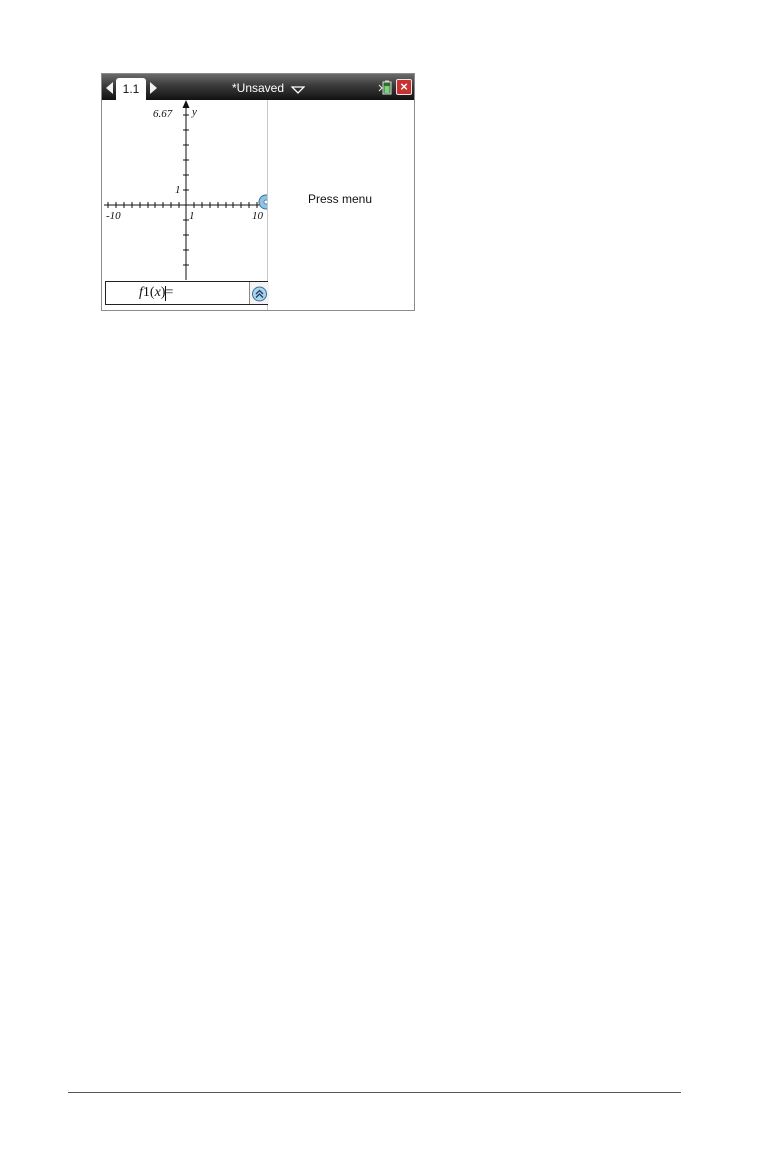 The height and width of the screenshot is (1160, 764). Describe the element at coordinates (262, 202) in the screenshot. I see `hand-pointer-icon` at that location.